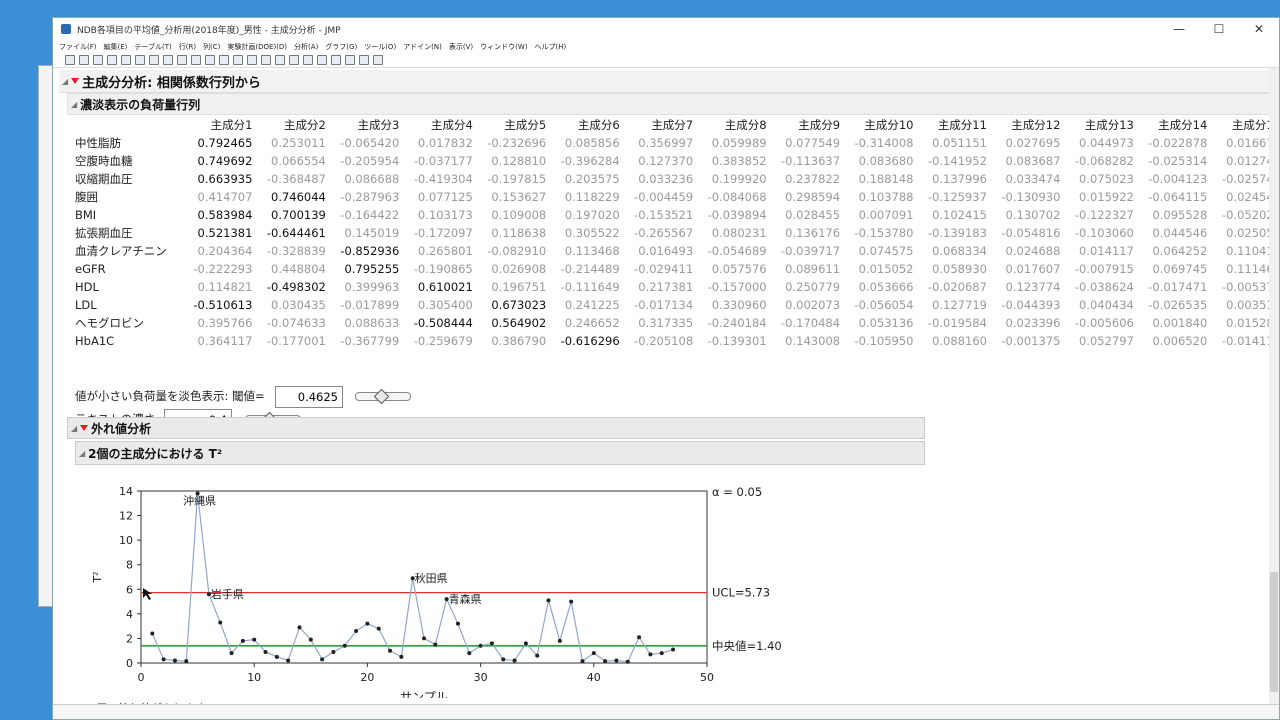 The height and width of the screenshot is (720, 1280). I want to click on line-tool-icon, so click(336, 60).